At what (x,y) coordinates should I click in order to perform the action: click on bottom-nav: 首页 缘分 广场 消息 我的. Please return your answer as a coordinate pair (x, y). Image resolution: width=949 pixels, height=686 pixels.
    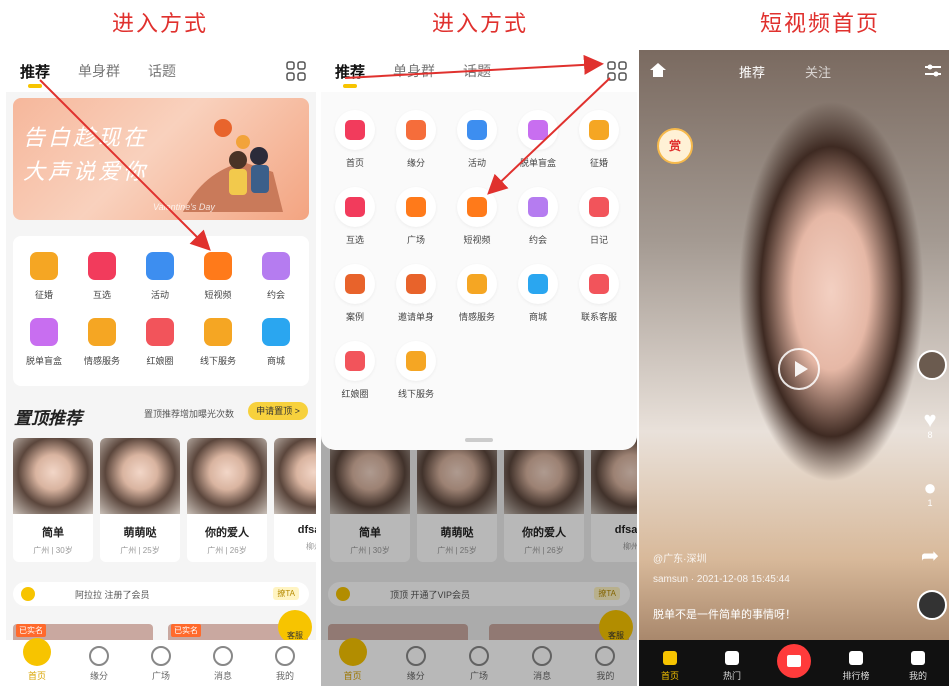
    Looking at the image, I should click on (161, 662).